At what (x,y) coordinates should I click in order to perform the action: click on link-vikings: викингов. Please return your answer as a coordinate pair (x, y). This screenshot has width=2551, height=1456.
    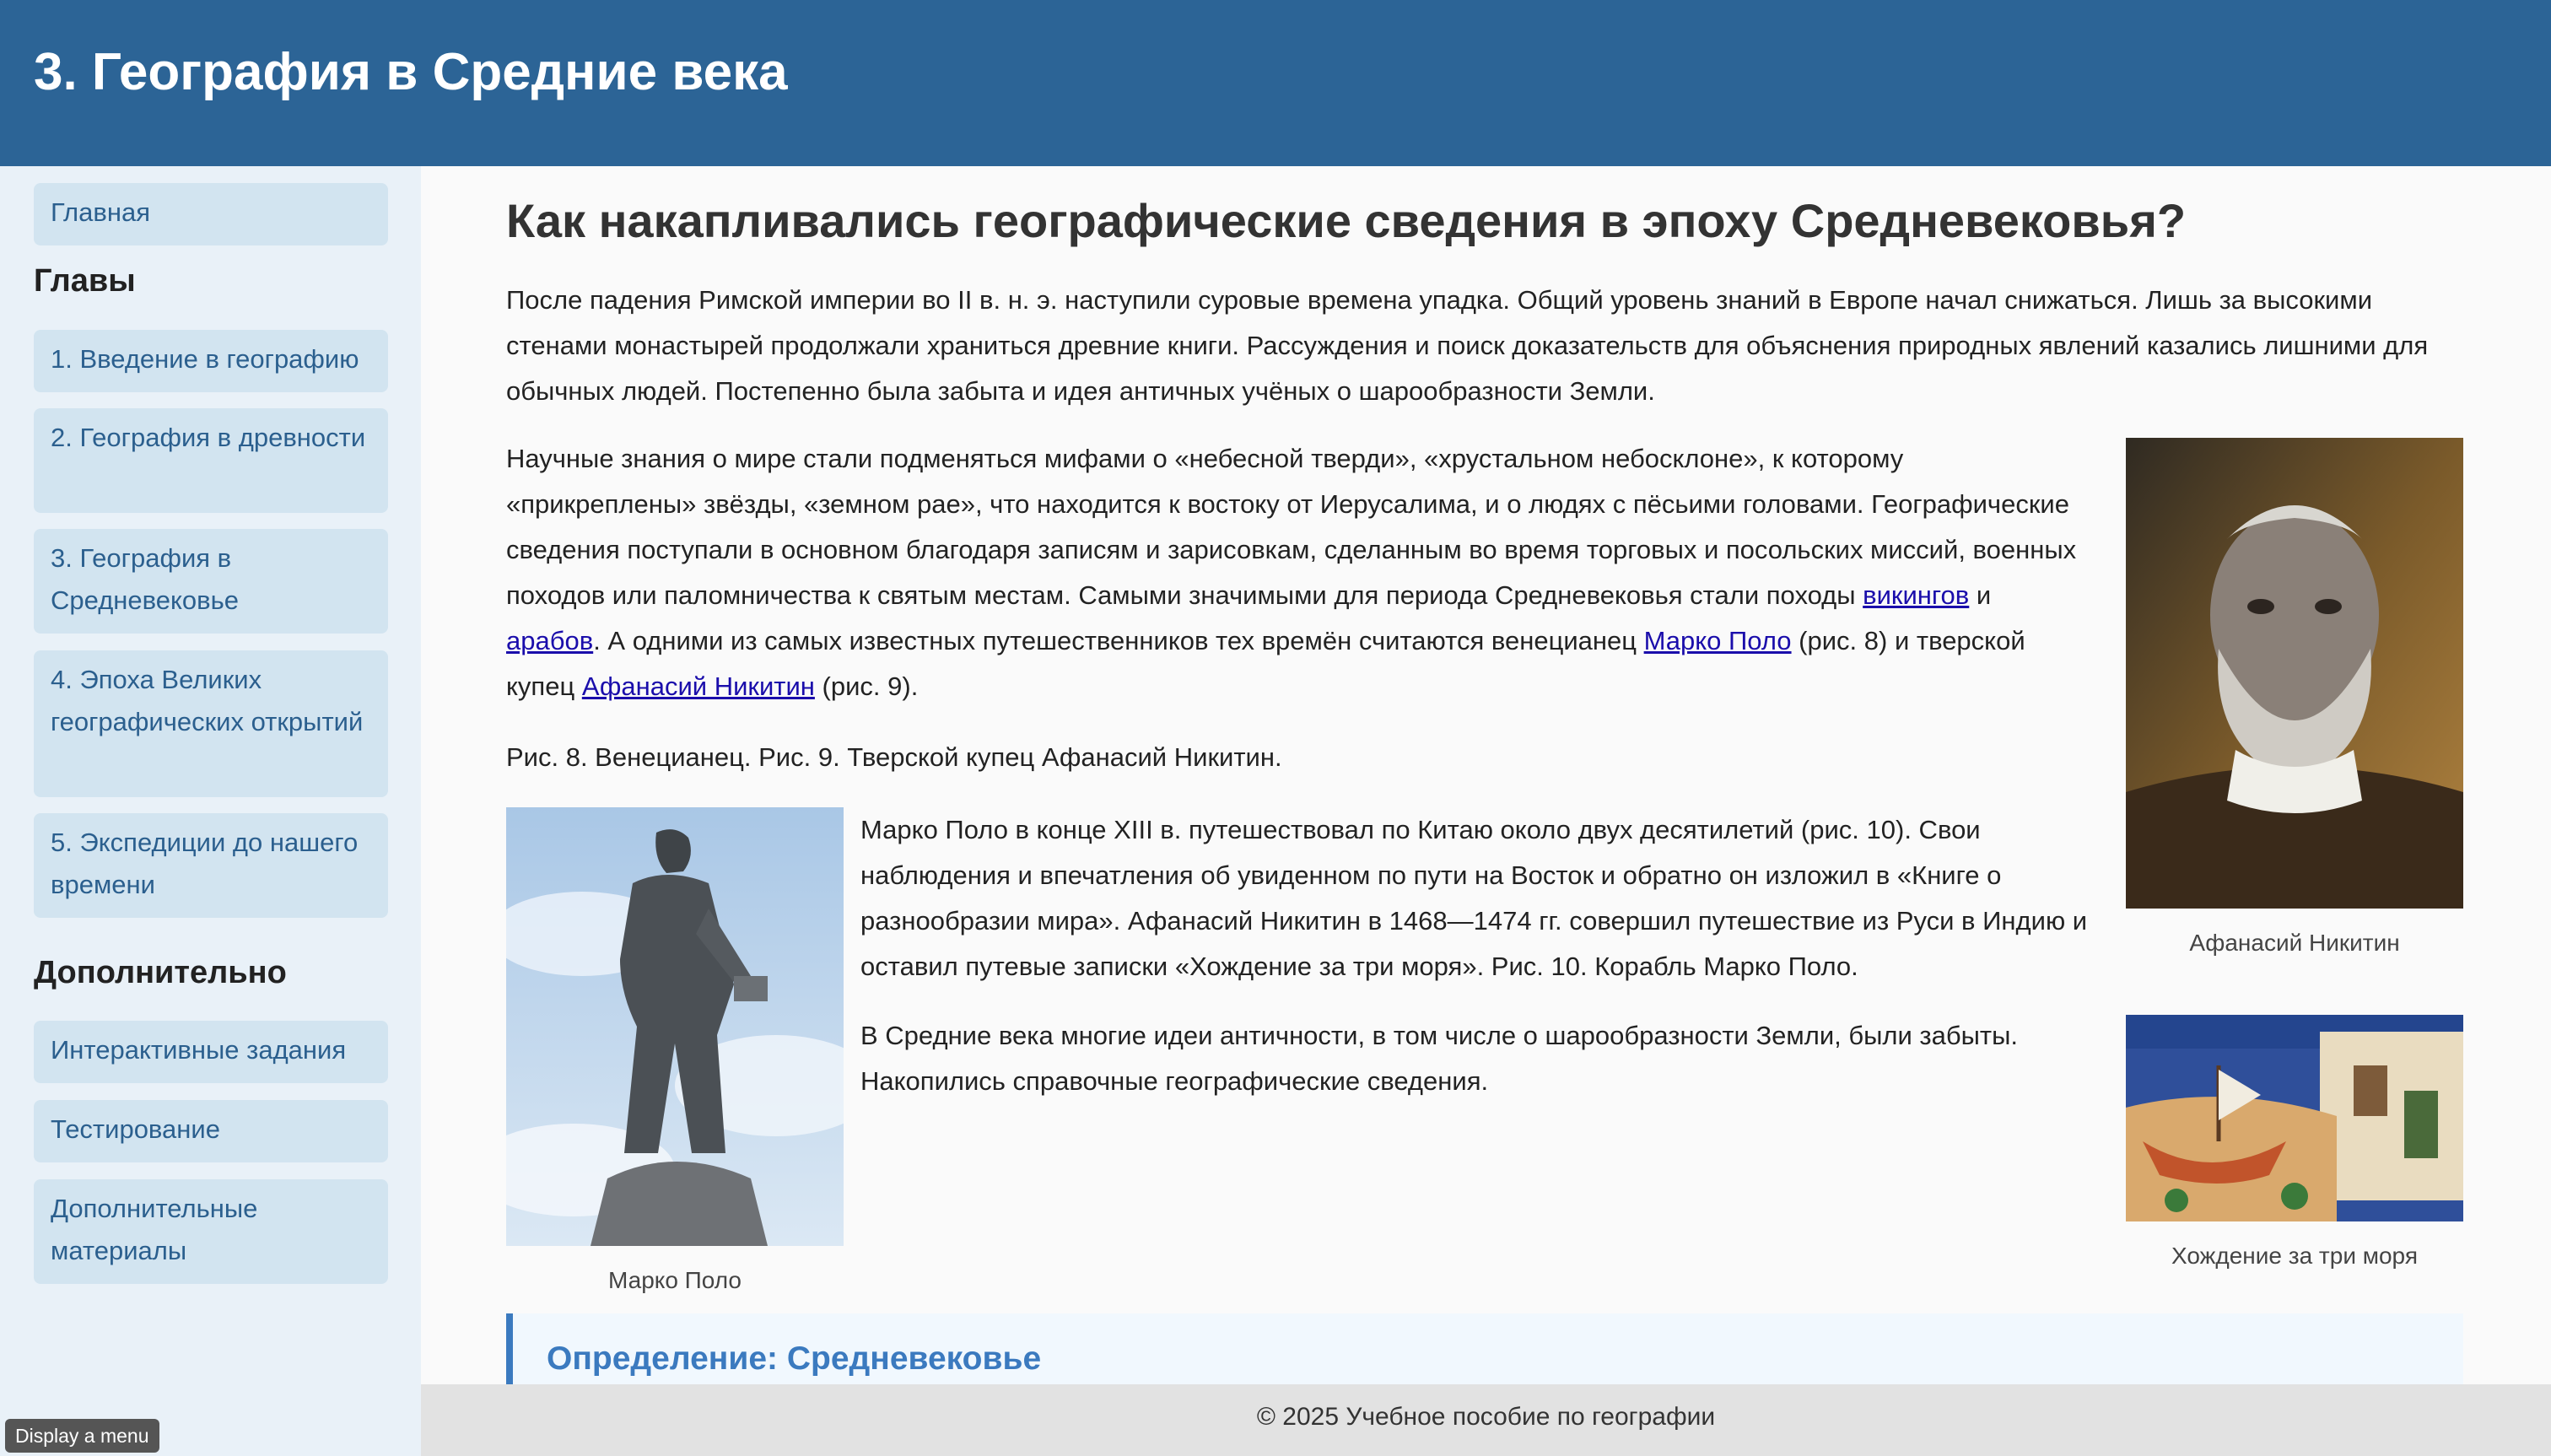
    Looking at the image, I should click on (1916, 595).